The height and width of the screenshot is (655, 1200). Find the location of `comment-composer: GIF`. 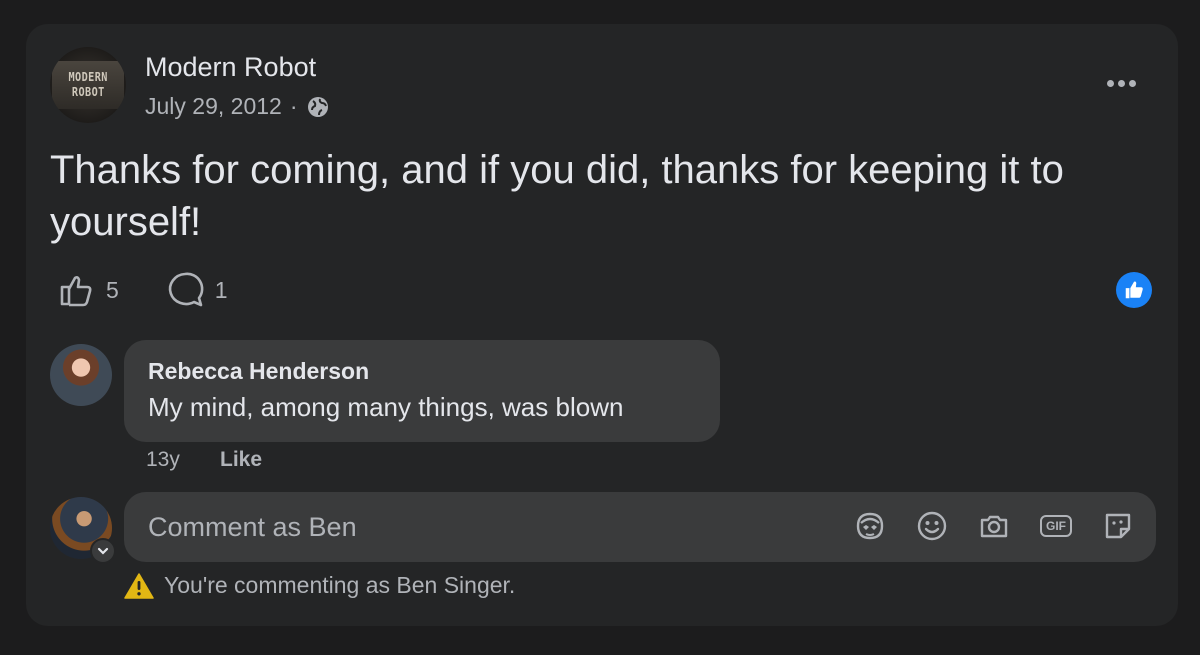

comment-composer: GIF is located at coordinates (640, 527).